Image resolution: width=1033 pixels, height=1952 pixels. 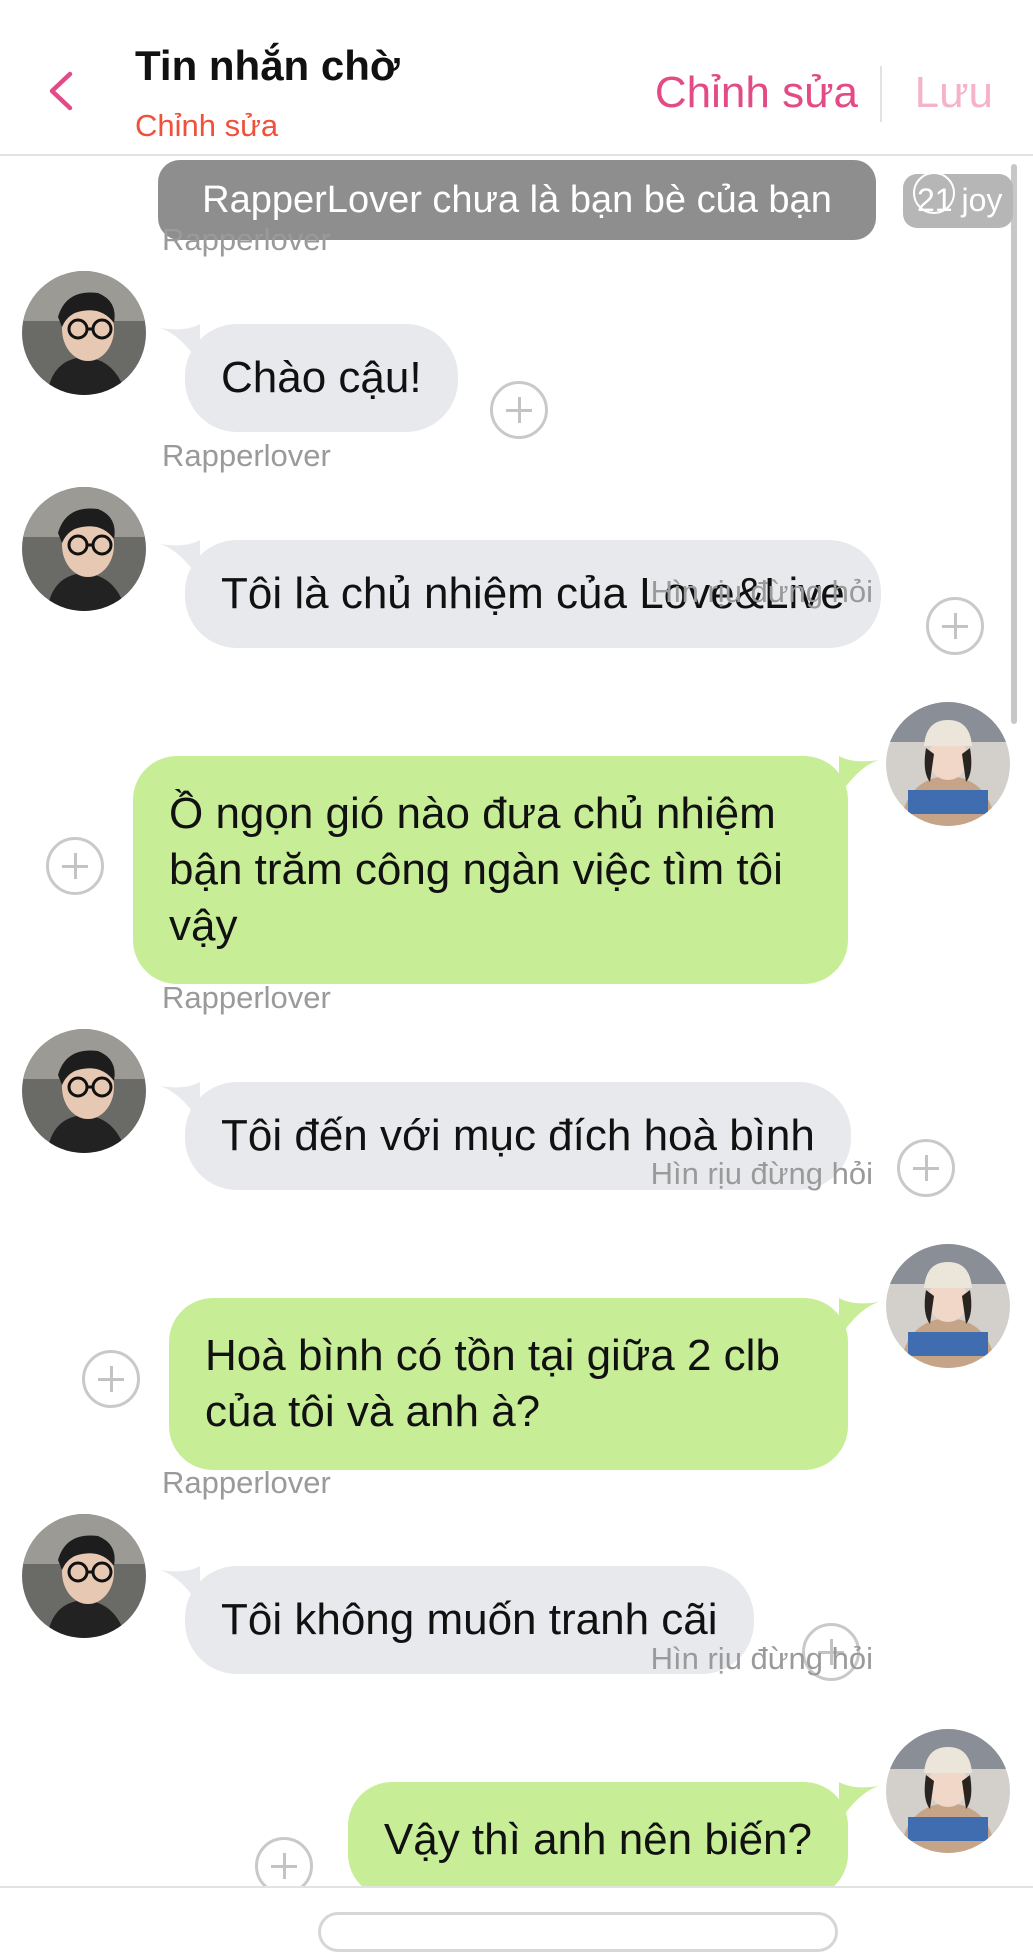 What do you see at coordinates (597, 1834) in the screenshot?
I see `message-bubble-outgoing: Vậy thì anh nên biến?` at bounding box center [597, 1834].